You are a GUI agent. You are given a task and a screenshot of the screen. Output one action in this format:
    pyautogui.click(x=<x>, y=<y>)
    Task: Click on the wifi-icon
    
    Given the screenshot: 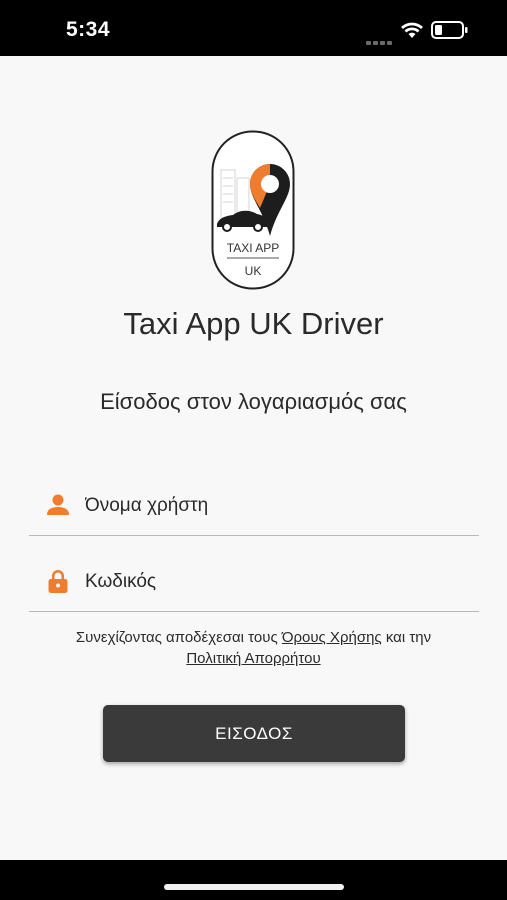 What is the action you would take?
    pyautogui.click(x=412, y=30)
    